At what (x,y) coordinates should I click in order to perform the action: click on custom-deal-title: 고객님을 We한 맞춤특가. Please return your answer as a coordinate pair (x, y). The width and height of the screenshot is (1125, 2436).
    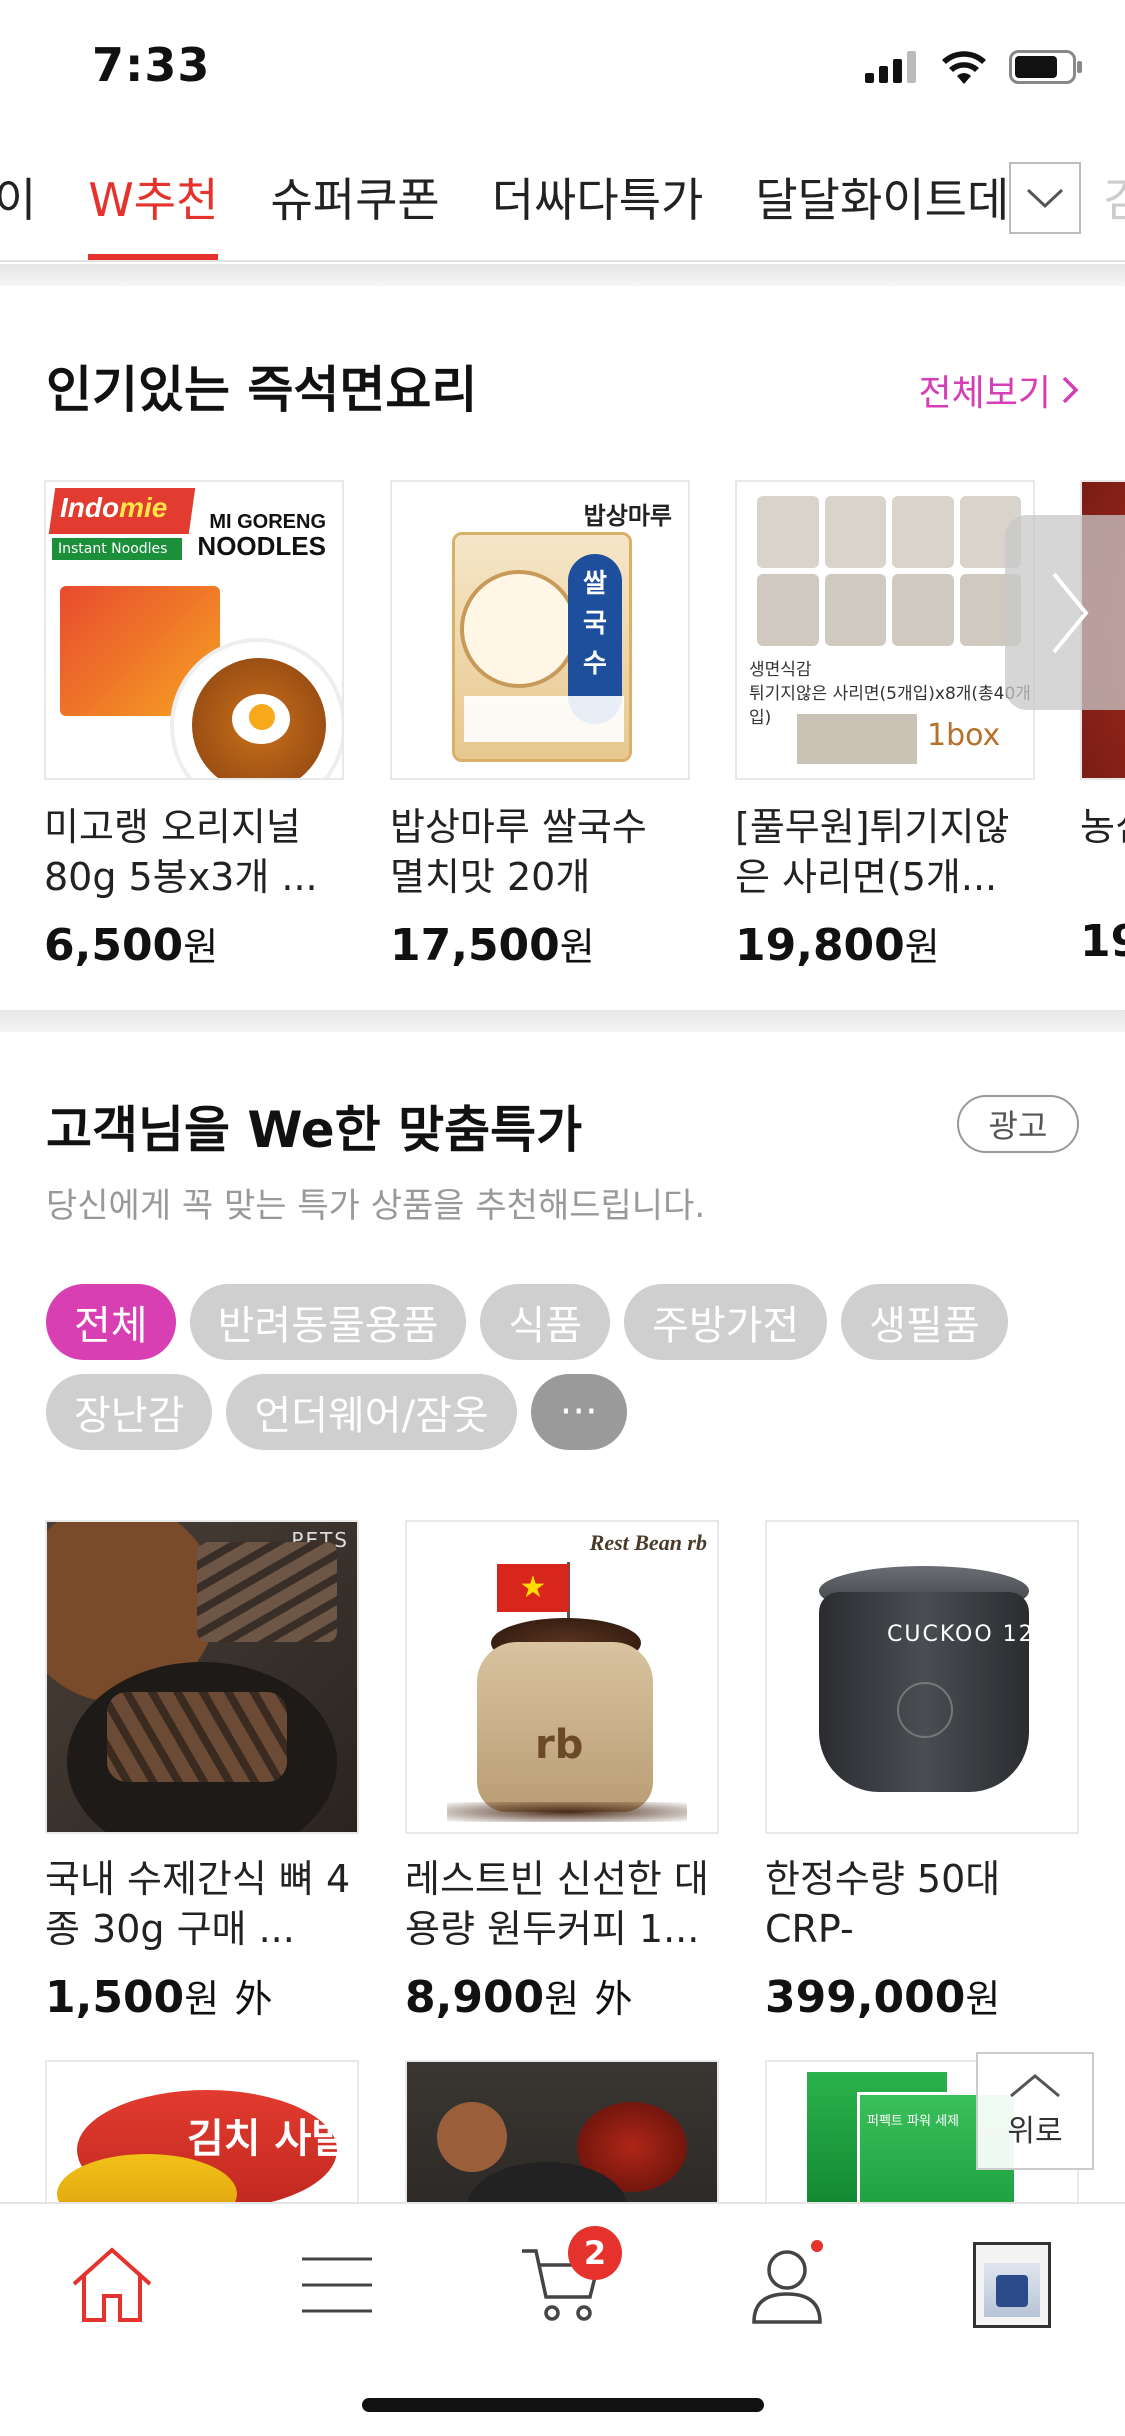
    Looking at the image, I should click on (314, 1130).